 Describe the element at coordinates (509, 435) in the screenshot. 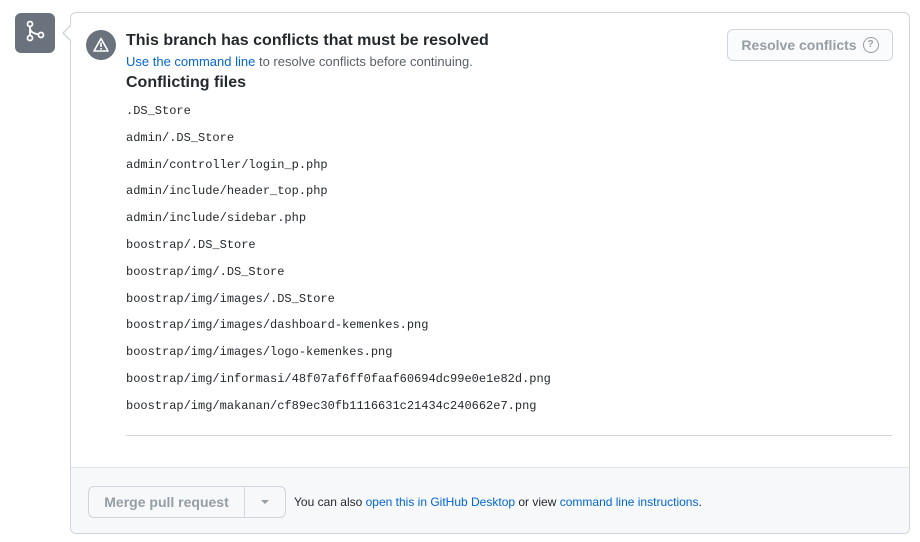

I see `divider` at that location.